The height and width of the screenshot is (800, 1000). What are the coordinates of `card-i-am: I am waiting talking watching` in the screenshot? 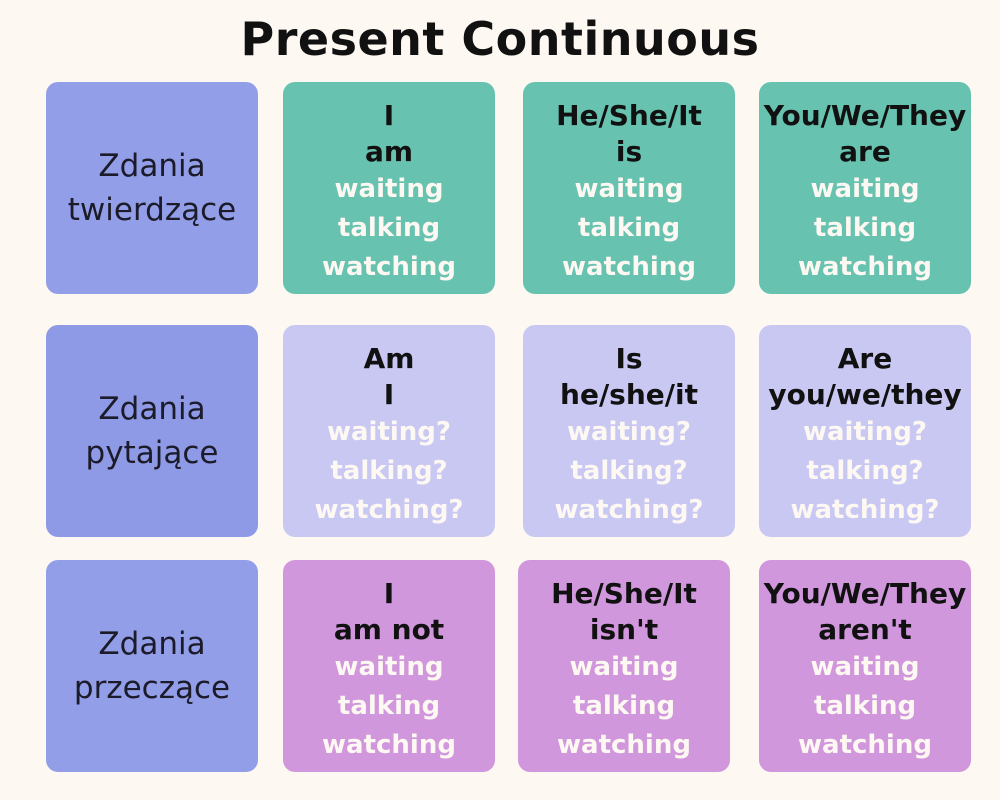 It's located at (389, 188).